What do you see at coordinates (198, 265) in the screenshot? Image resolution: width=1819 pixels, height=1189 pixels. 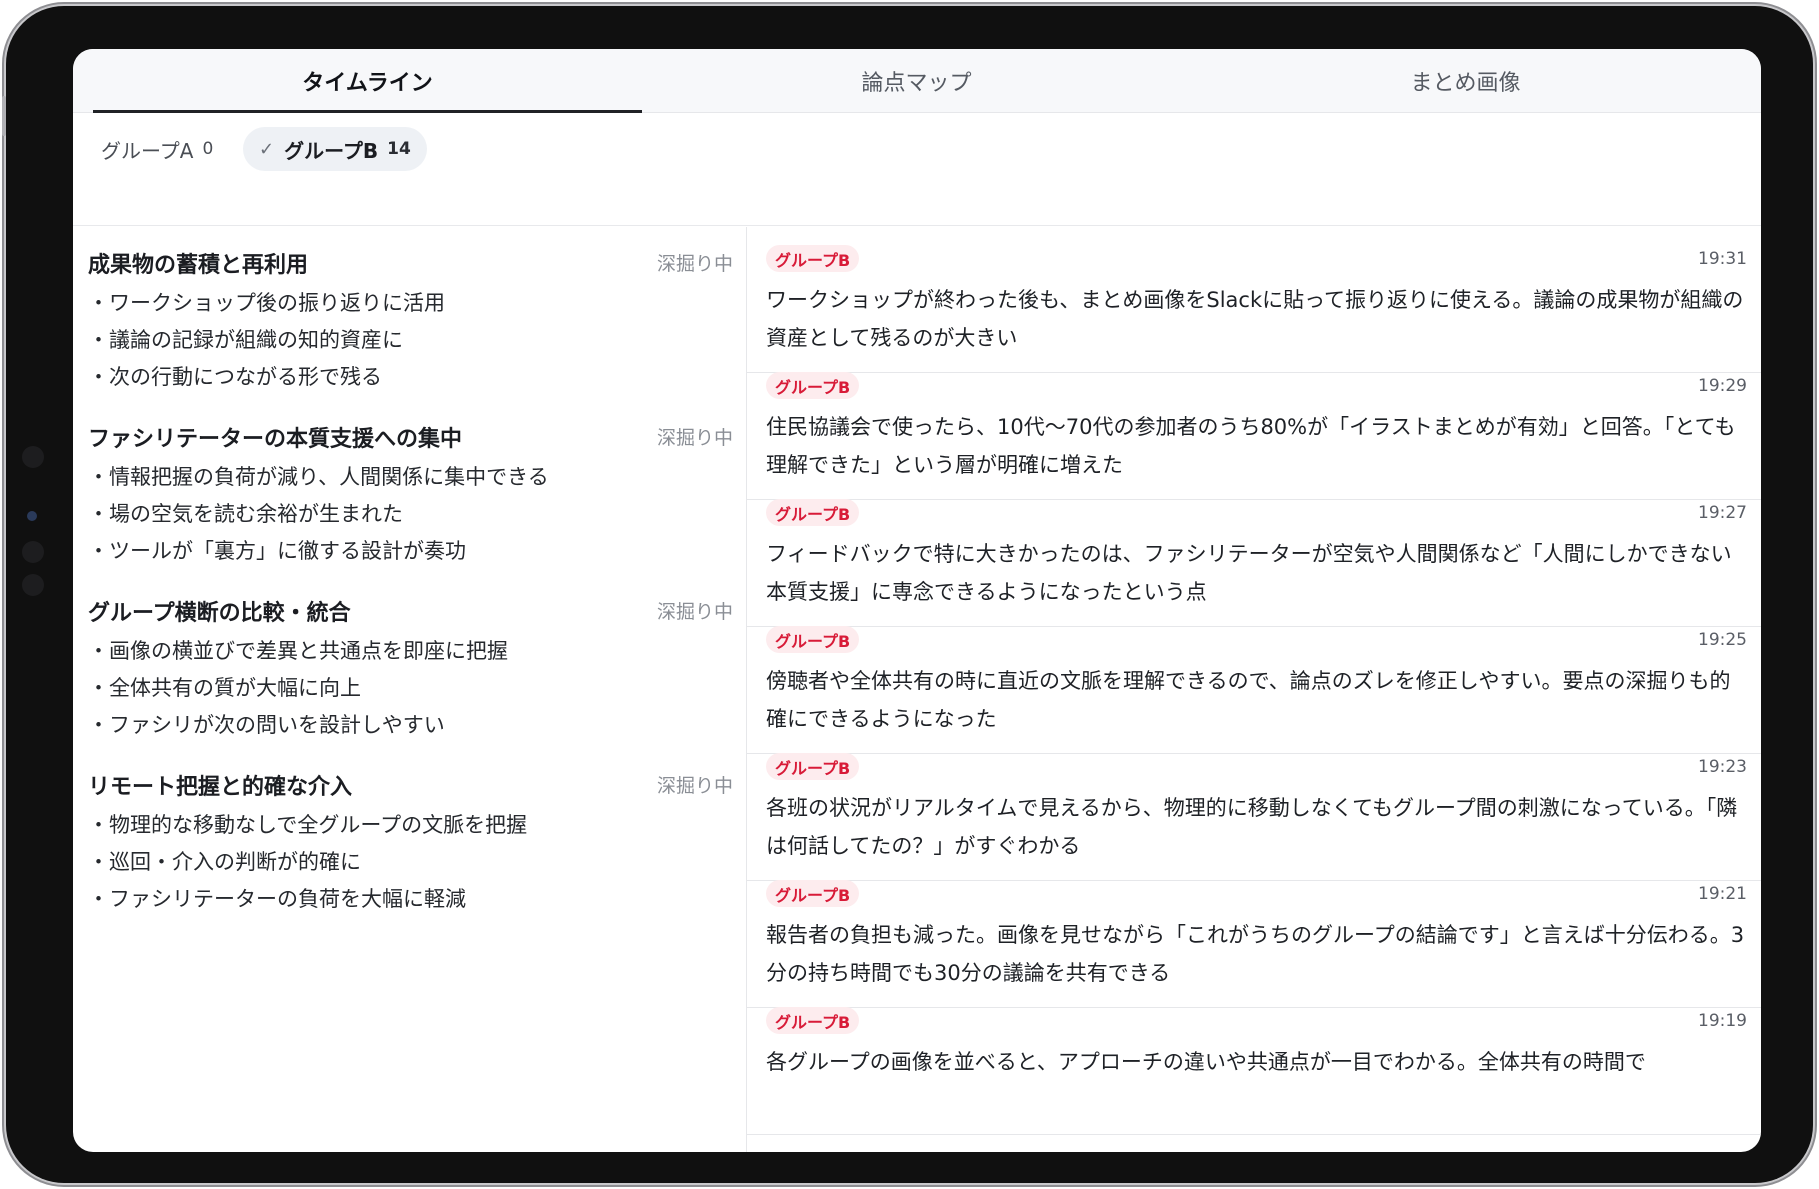 I see `topic-title: 成果物の蓄積と再利用` at bounding box center [198, 265].